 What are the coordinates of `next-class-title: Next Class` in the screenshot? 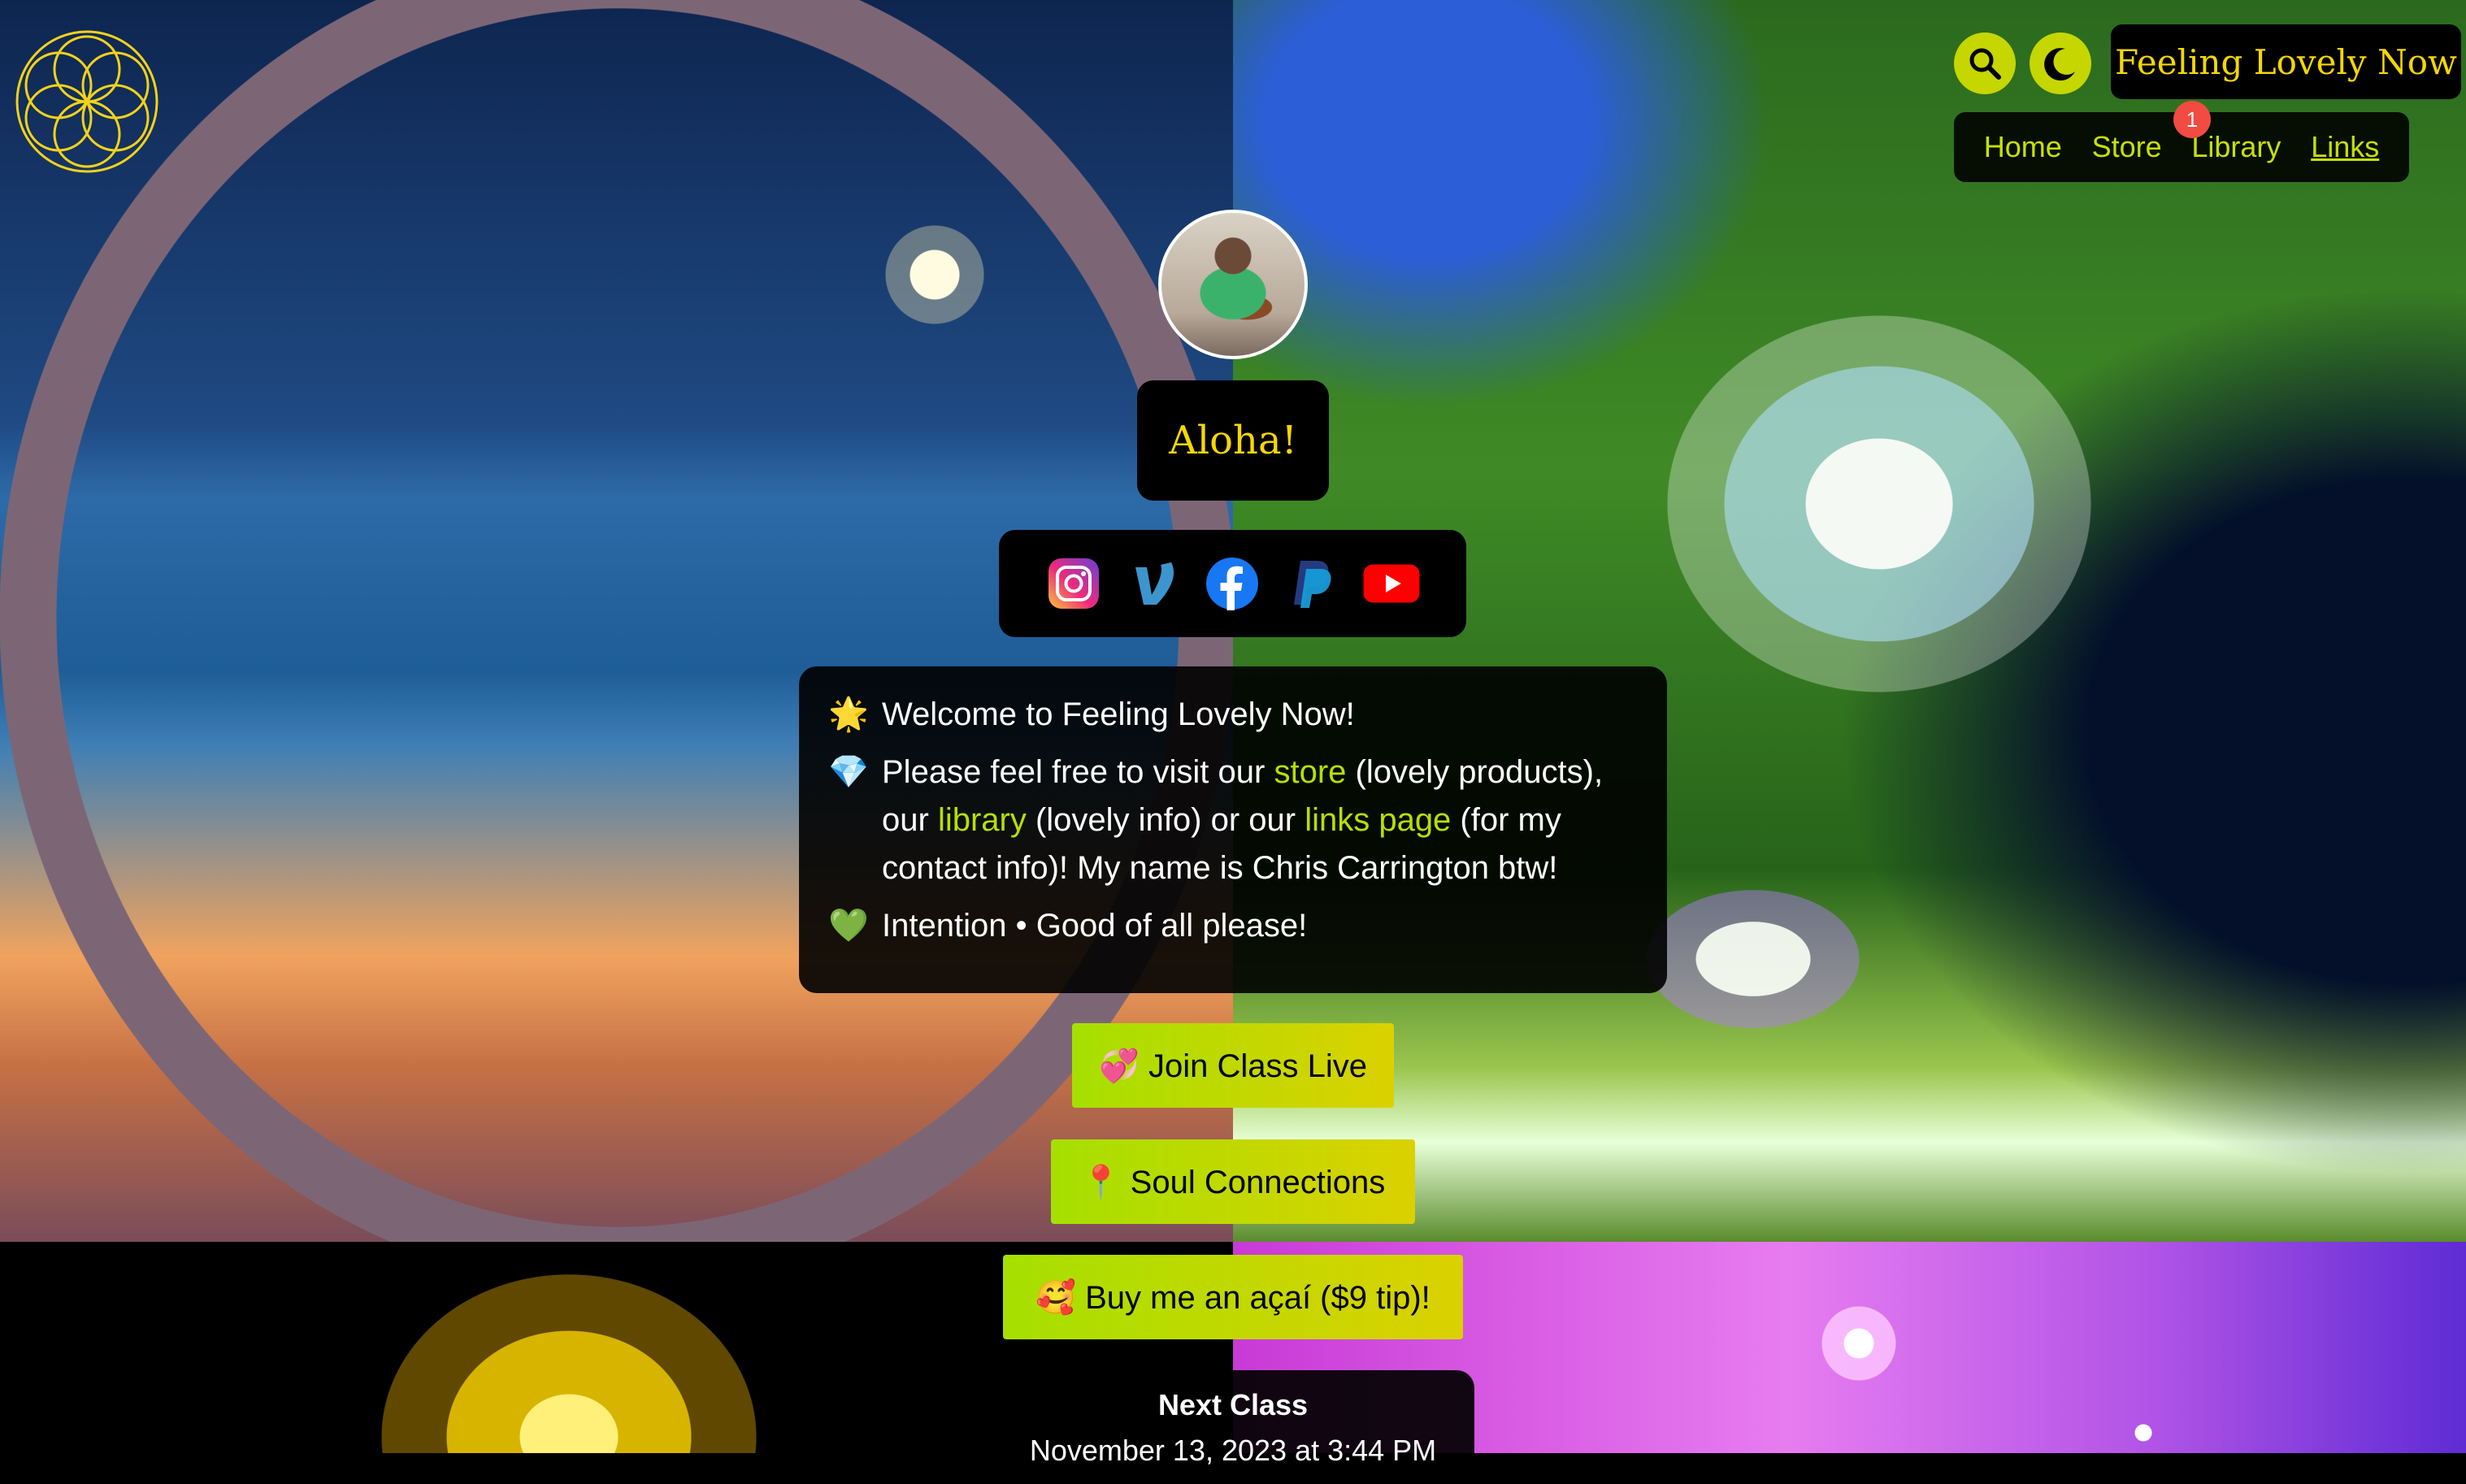 It's located at (1233, 1404).